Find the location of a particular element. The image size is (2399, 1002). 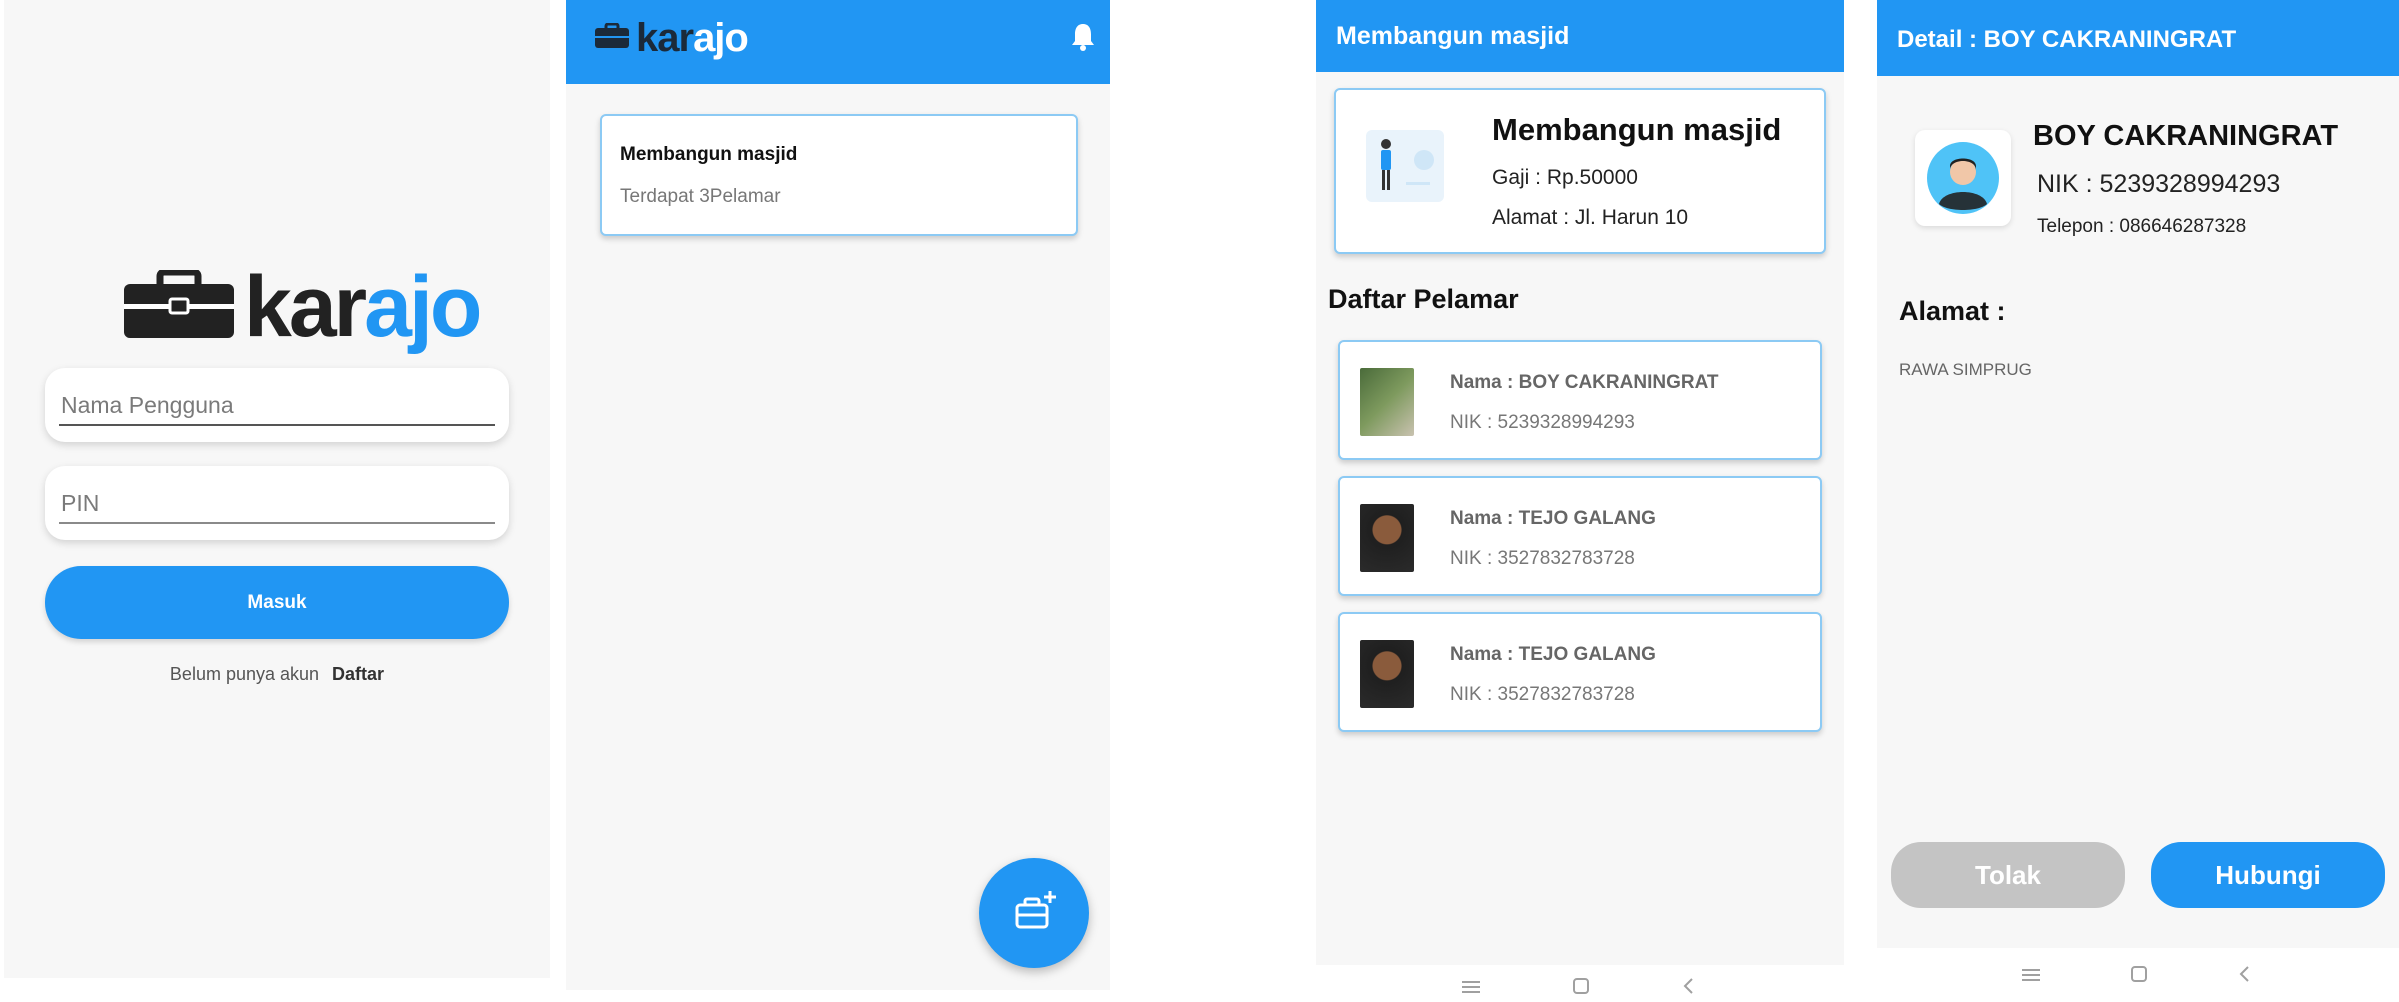

page-title: Detail : BOY CAKRANINGRAT is located at coordinates (2067, 39).